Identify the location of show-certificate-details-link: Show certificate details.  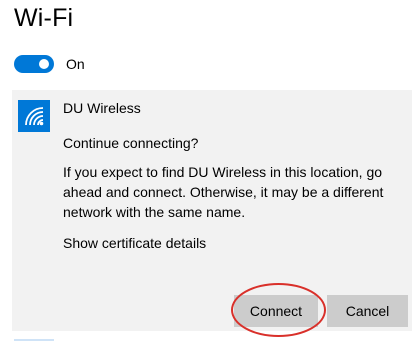
(134, 243).